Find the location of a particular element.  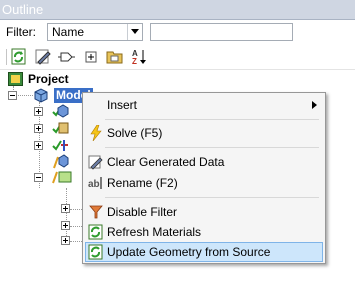

expand-all-icon is located at coordinates (91, 57).